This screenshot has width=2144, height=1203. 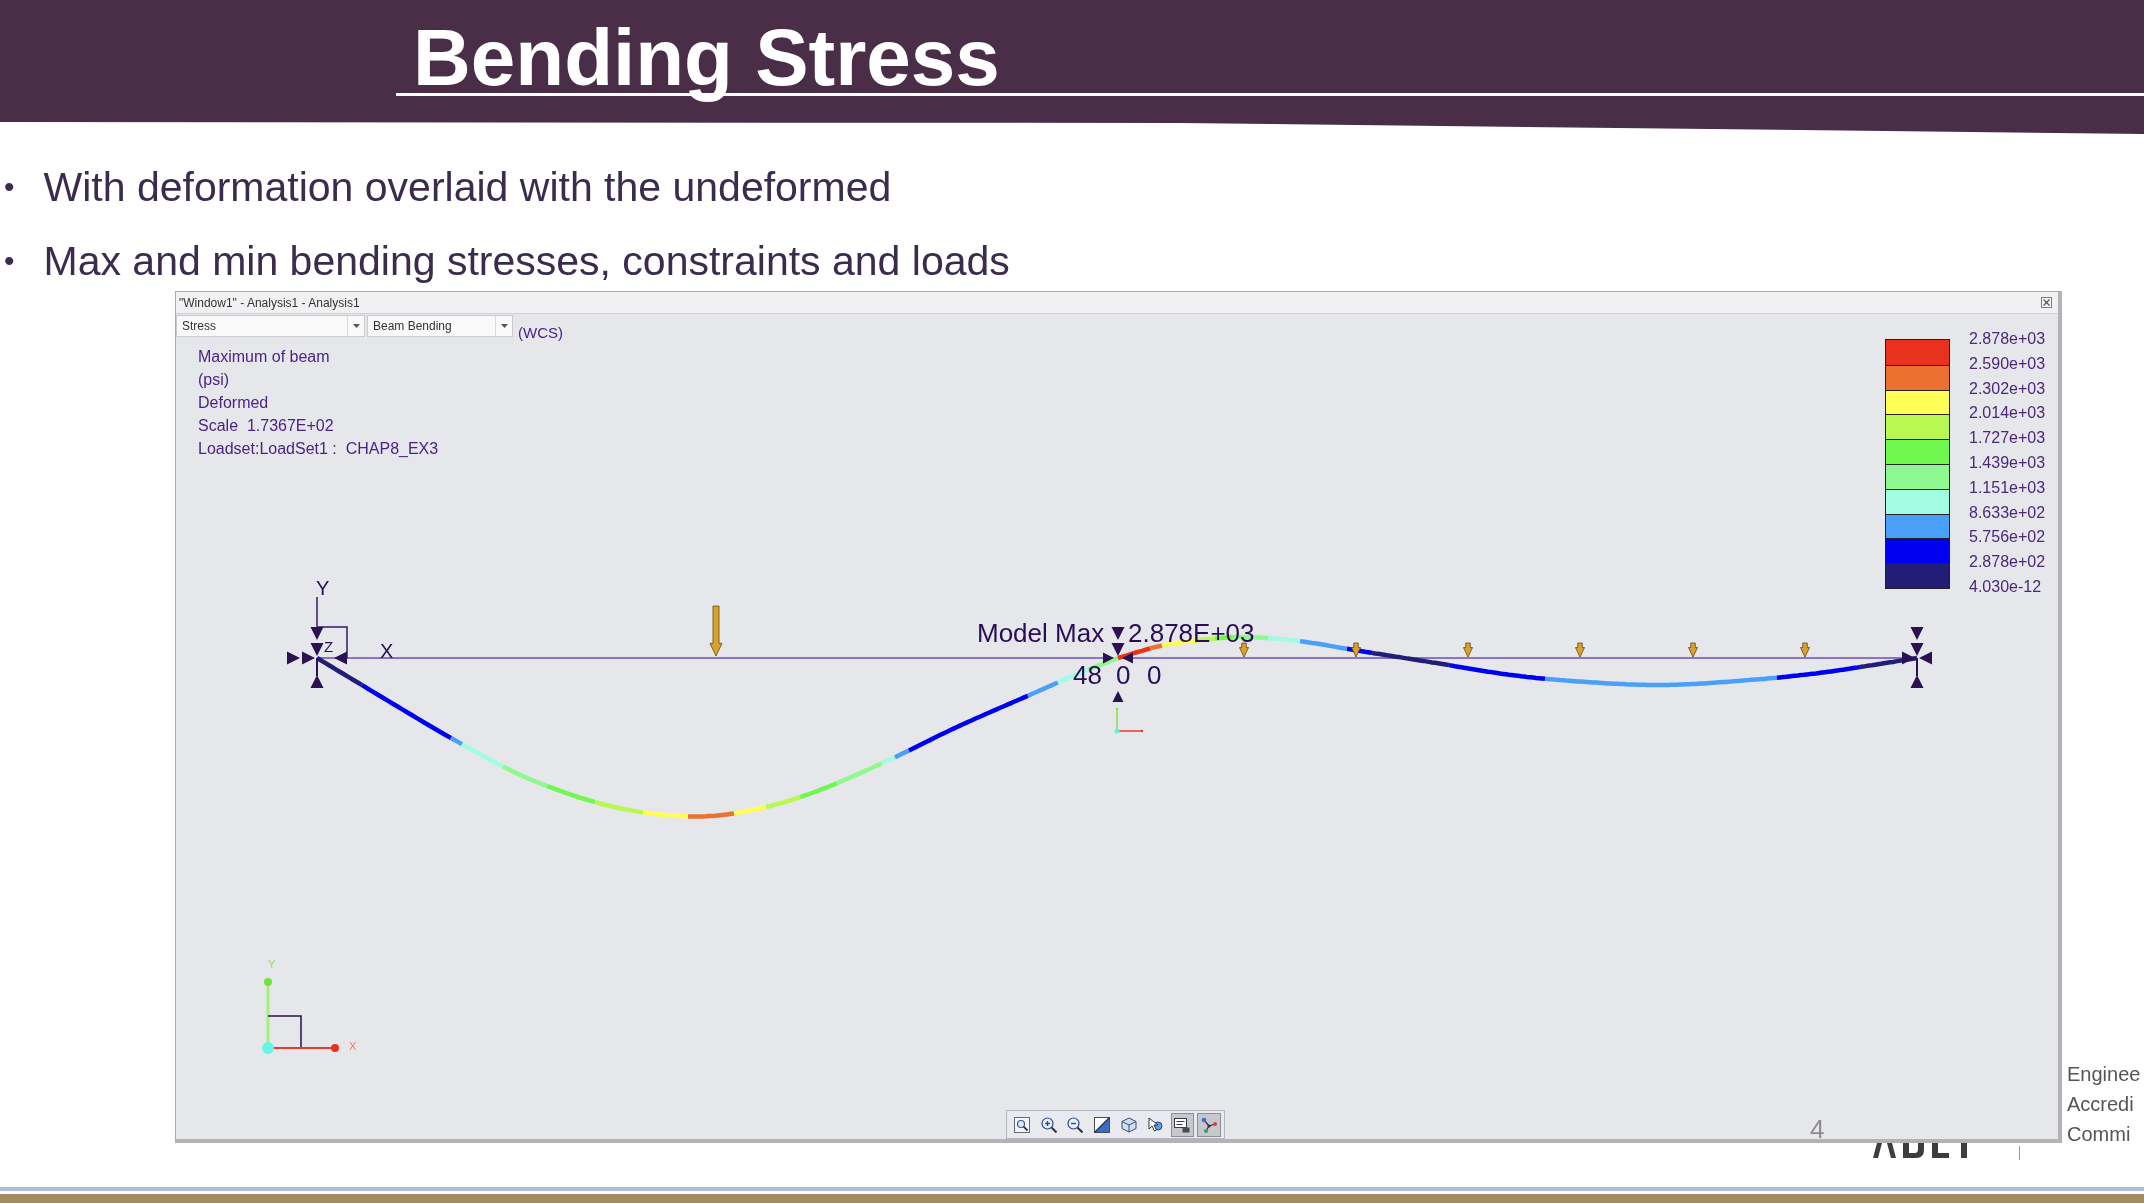 I want to click on zoom-fit-icon, so click(x=1021, y=1124).